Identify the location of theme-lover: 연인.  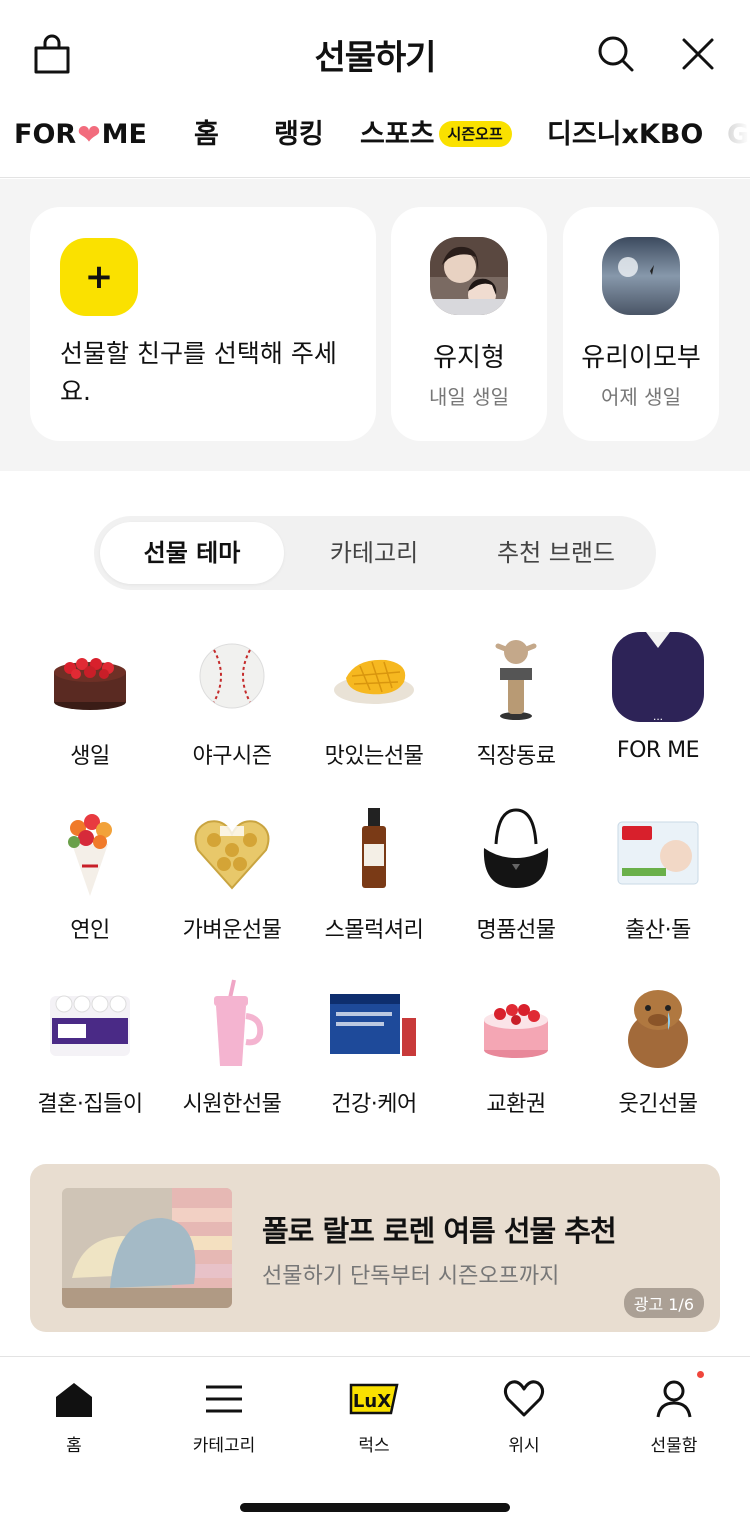
(90, 874).